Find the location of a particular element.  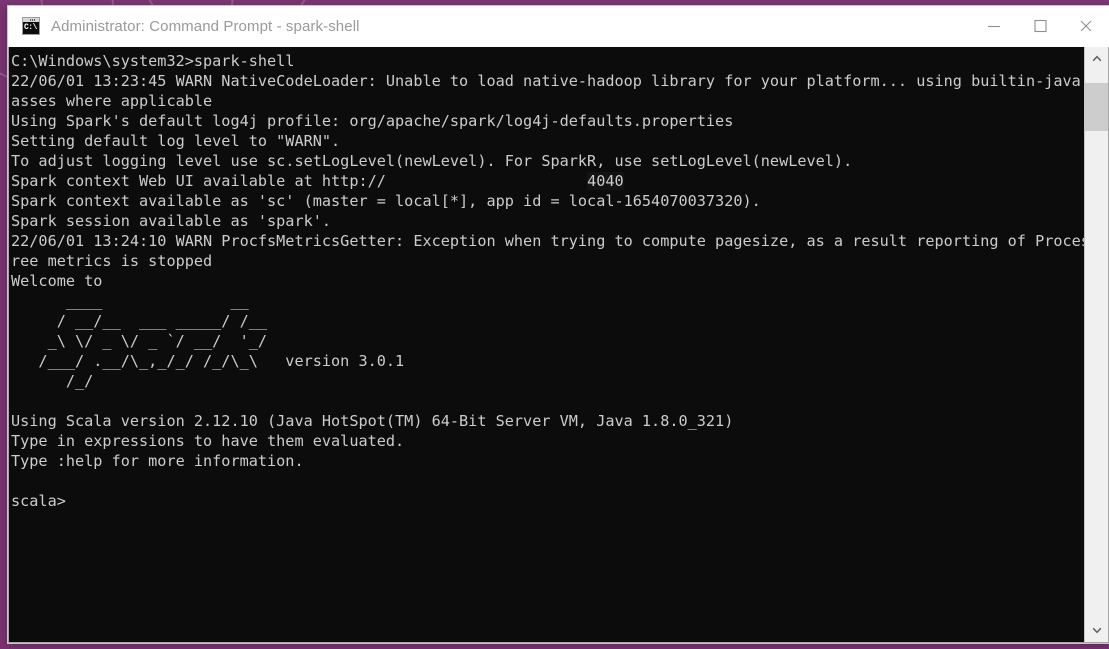

scrollbar-up-arrow is located at coordinates (1096, 58).